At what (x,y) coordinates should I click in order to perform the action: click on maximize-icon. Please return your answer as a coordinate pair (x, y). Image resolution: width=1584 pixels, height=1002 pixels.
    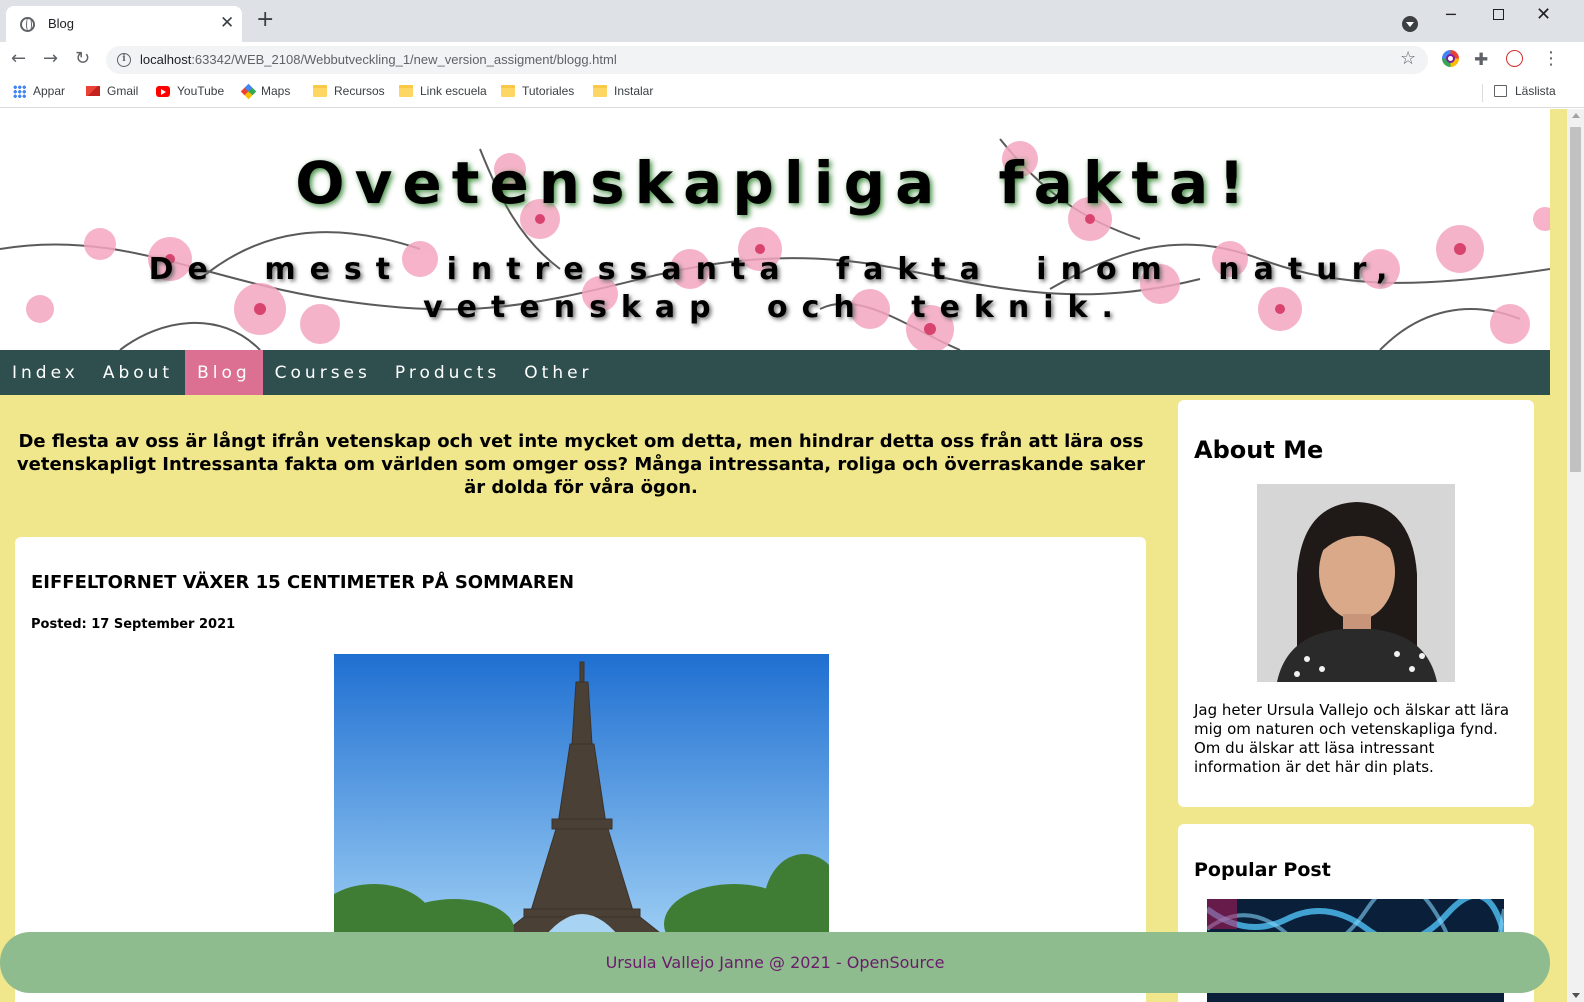
    Looking at the image, I should click on (1498, 14).